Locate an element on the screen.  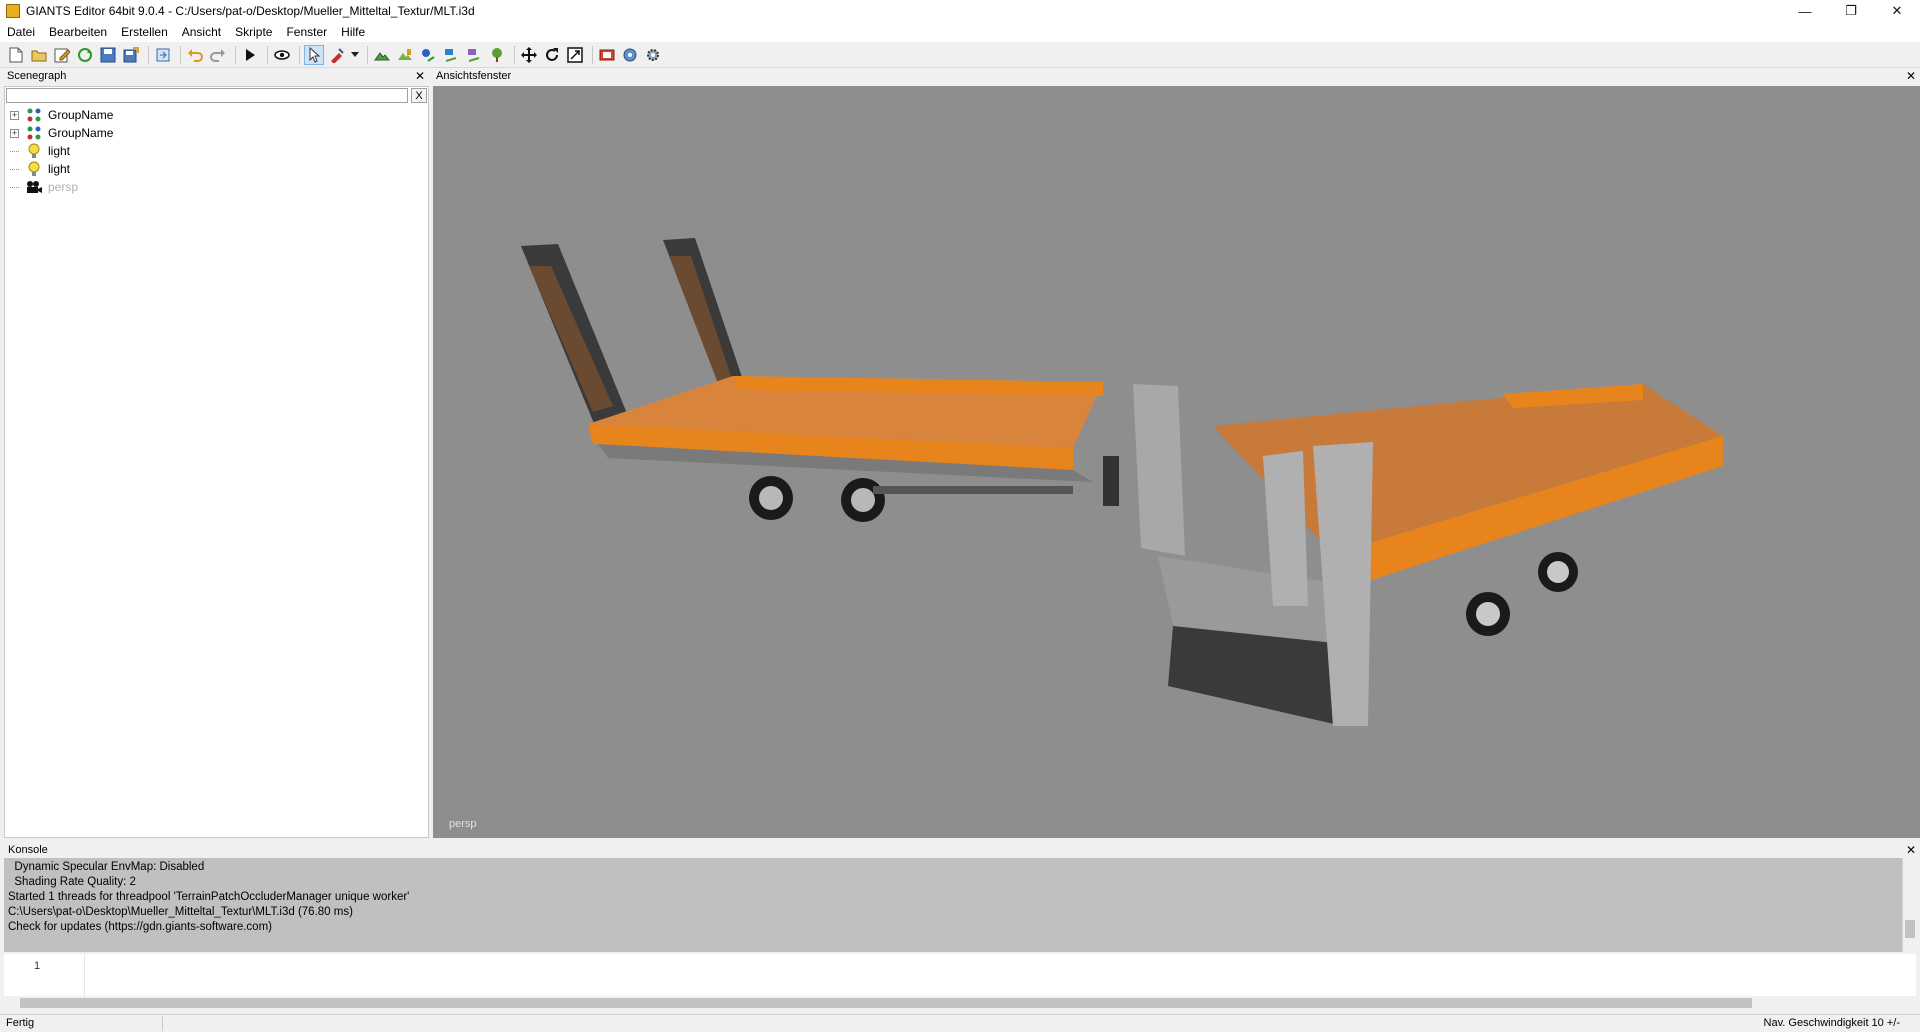
paint-icon is located at coordinates (337, 55).